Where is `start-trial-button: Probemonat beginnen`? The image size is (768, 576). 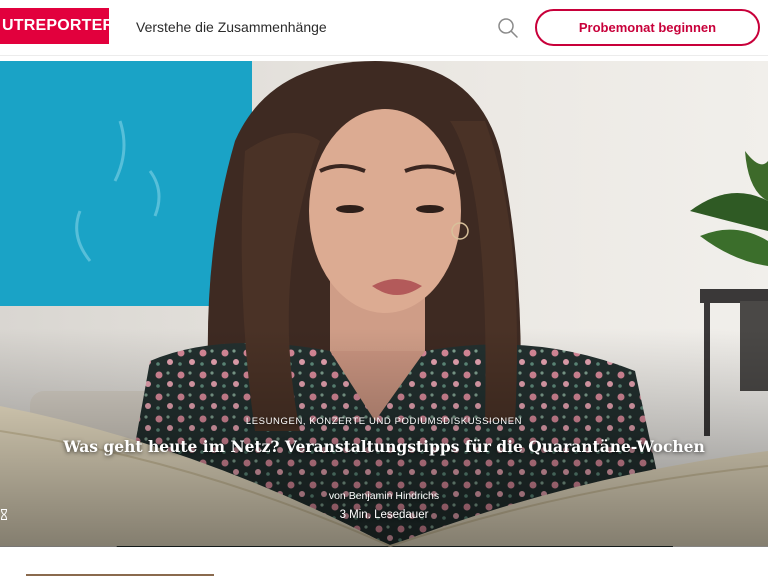 start-trial-button: Probemonat beginnen is located at coordinates (647, 27).